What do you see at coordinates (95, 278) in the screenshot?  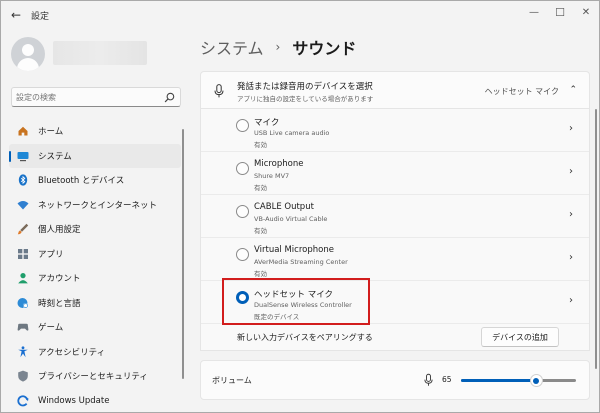 I see `sidebar-item-accounts: アカウント` at bounding box center [95, 278].